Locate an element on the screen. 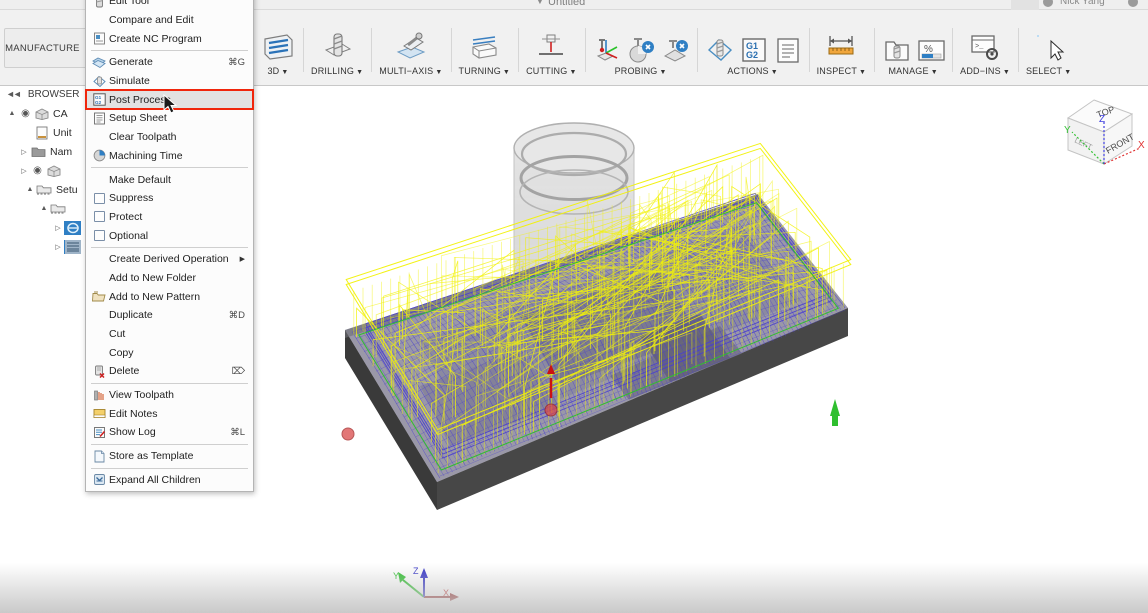 The height and width of the screenshot is (613, 1148). pattern-folder-icon is located at coordinates (99, 297).